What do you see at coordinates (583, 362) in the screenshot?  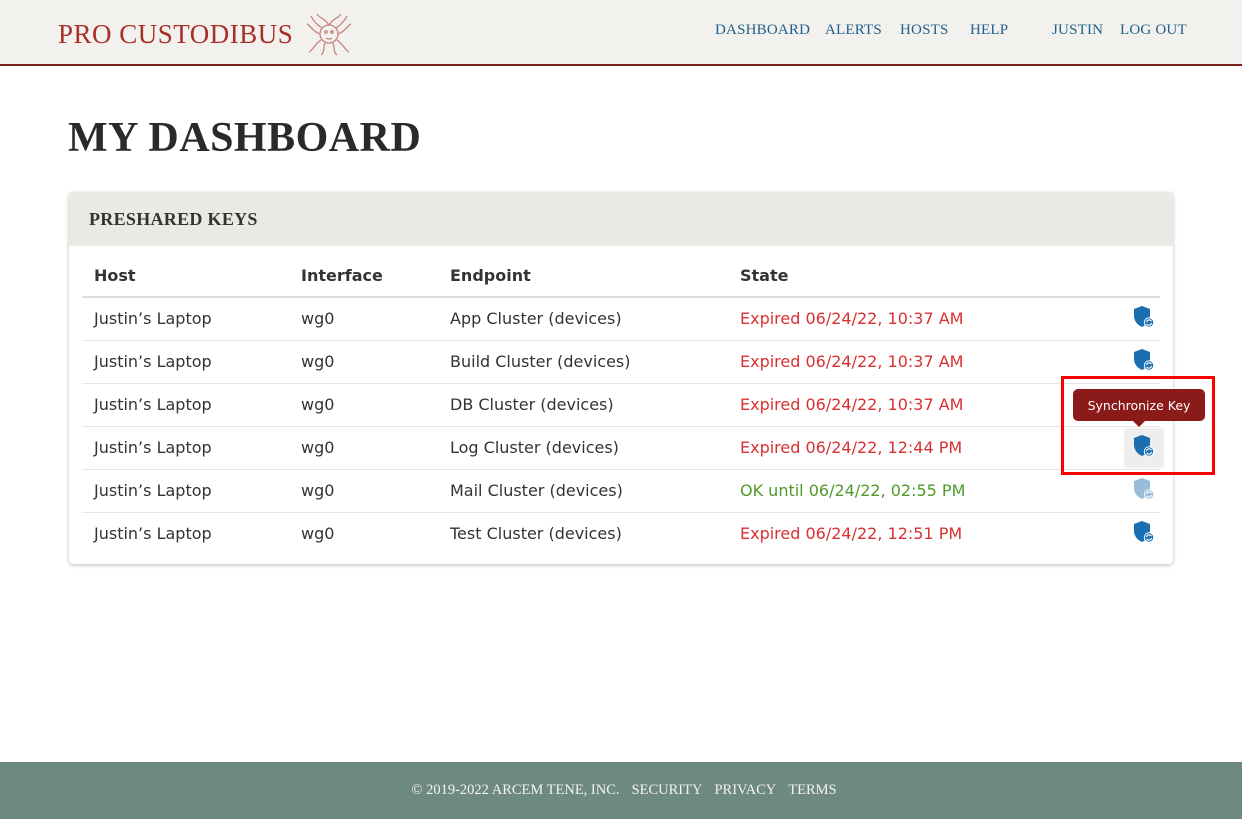 I see `cell-endpoint: Build Cluster (devices)` at bounding box center [583, 362].